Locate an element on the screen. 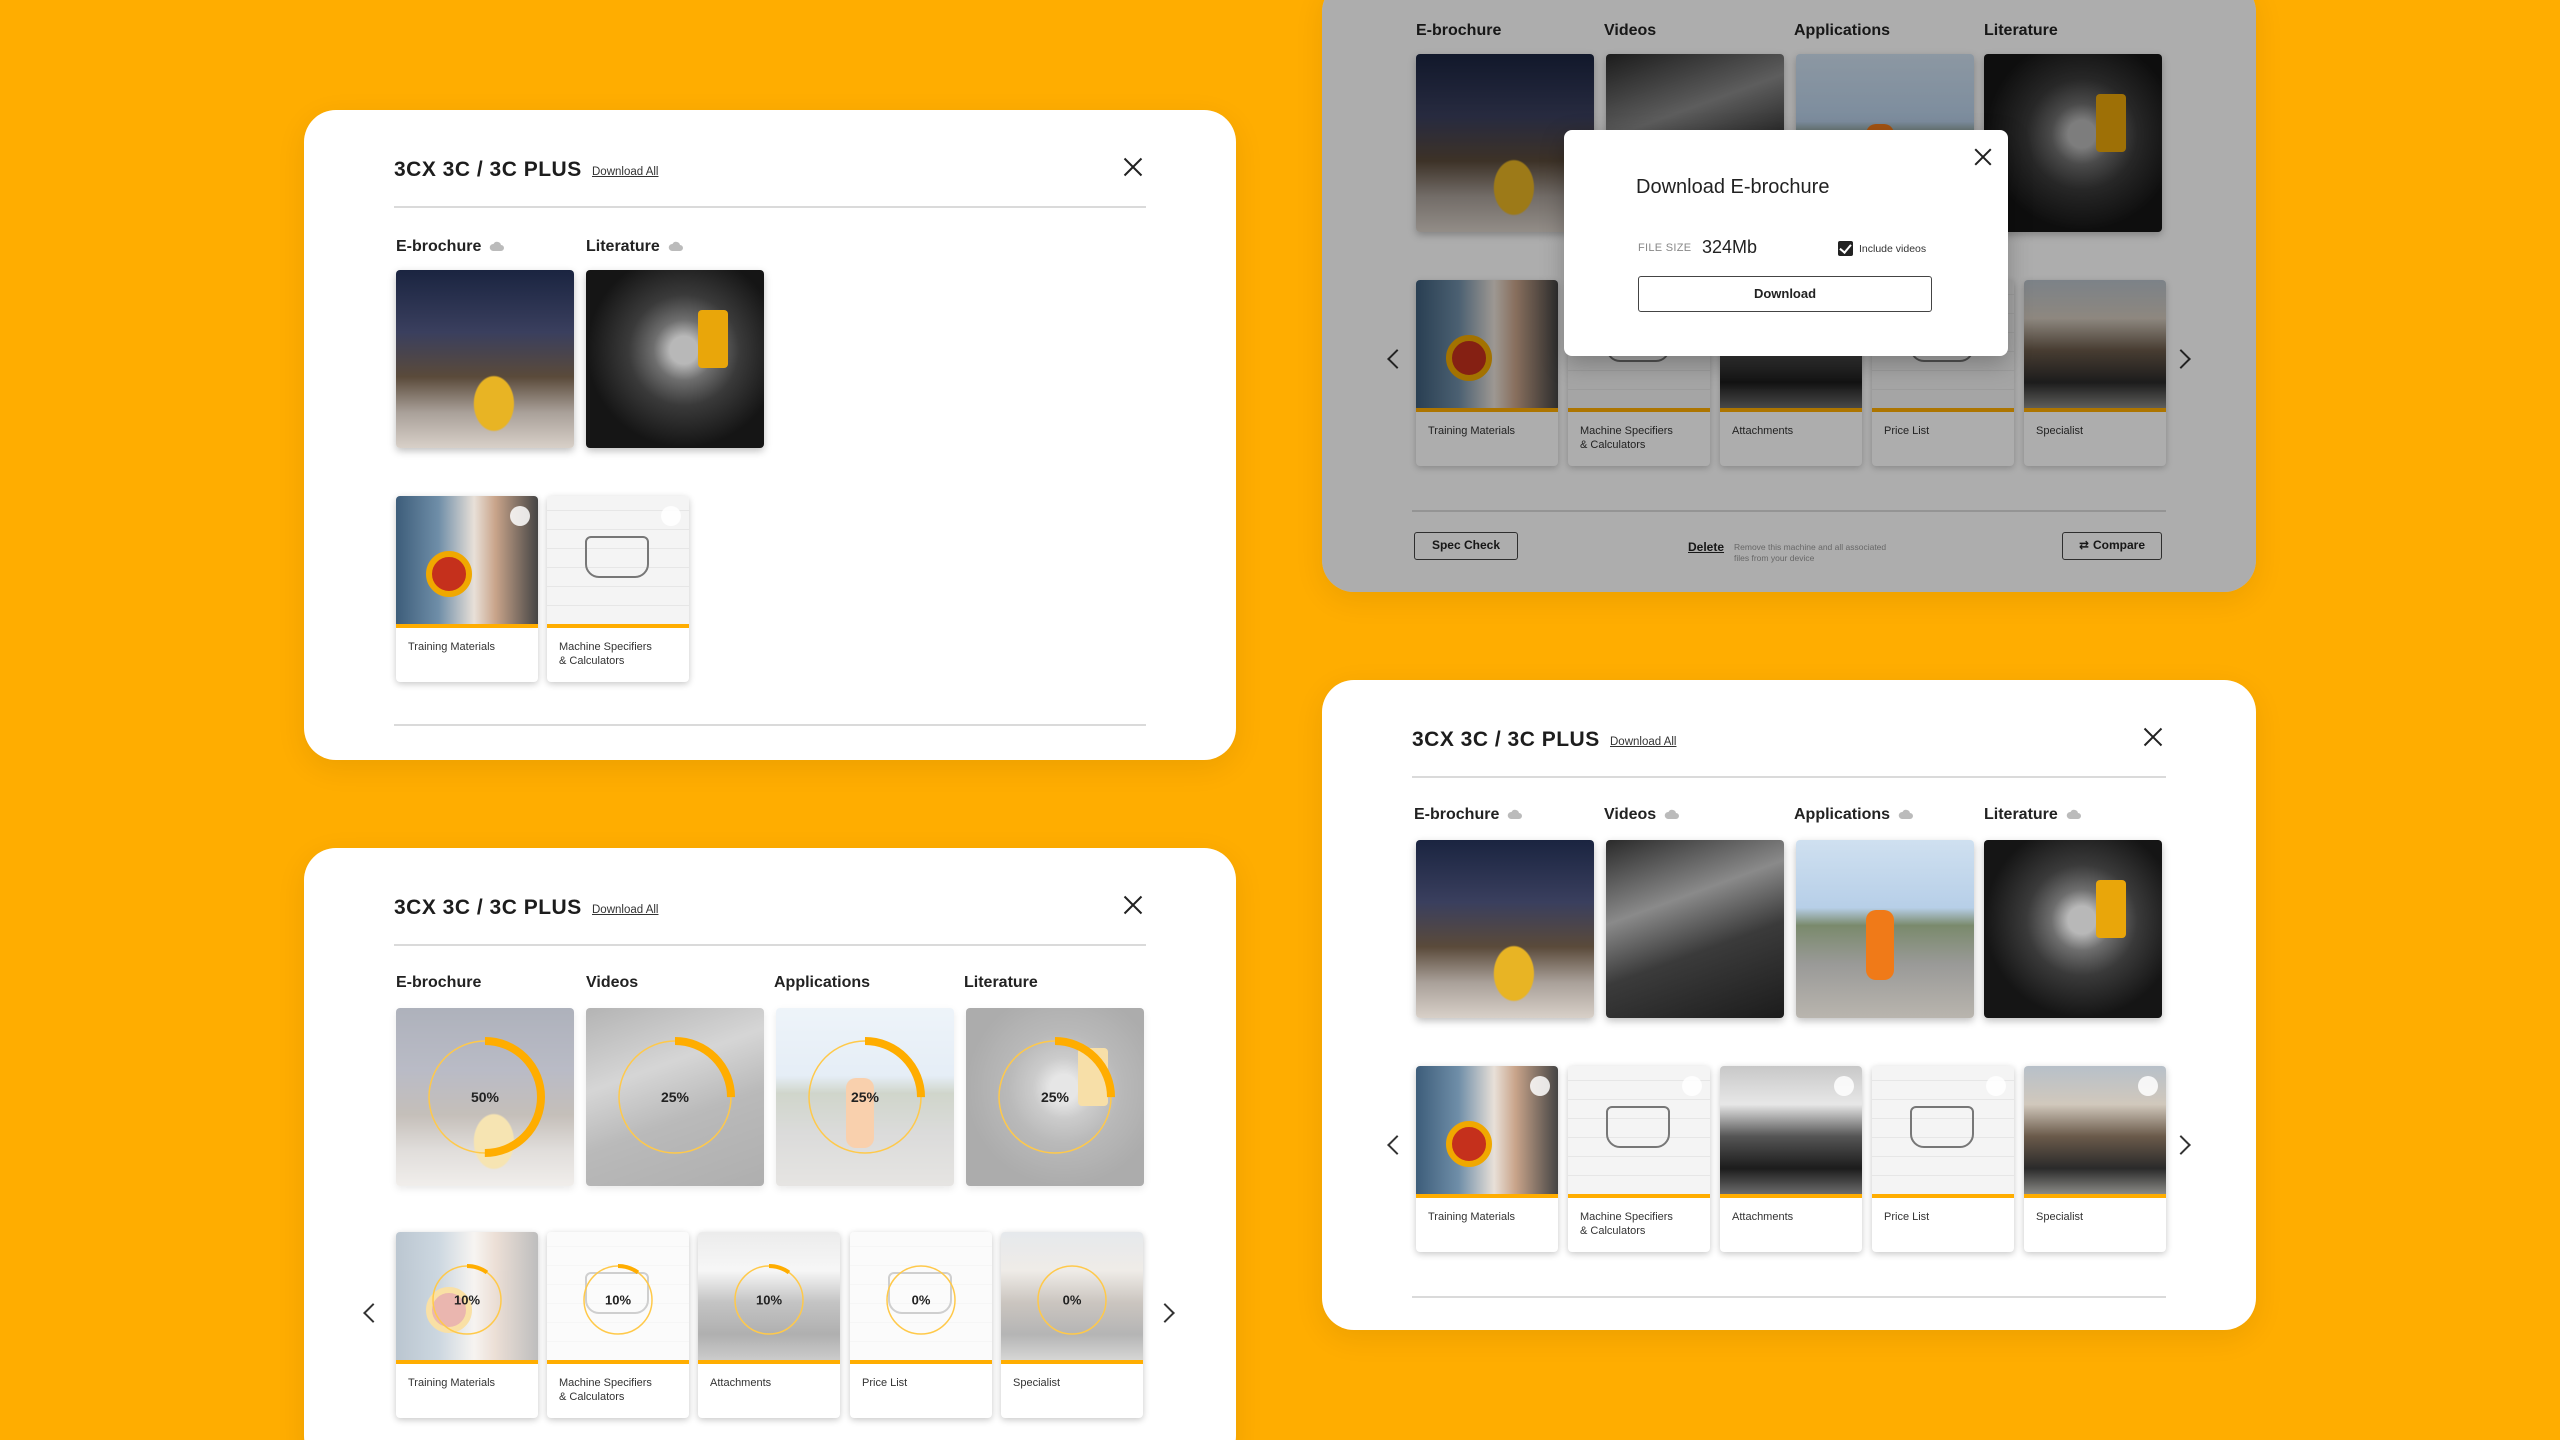  file-size-label: FILE SIZE is located at coordinates (1665, 248).